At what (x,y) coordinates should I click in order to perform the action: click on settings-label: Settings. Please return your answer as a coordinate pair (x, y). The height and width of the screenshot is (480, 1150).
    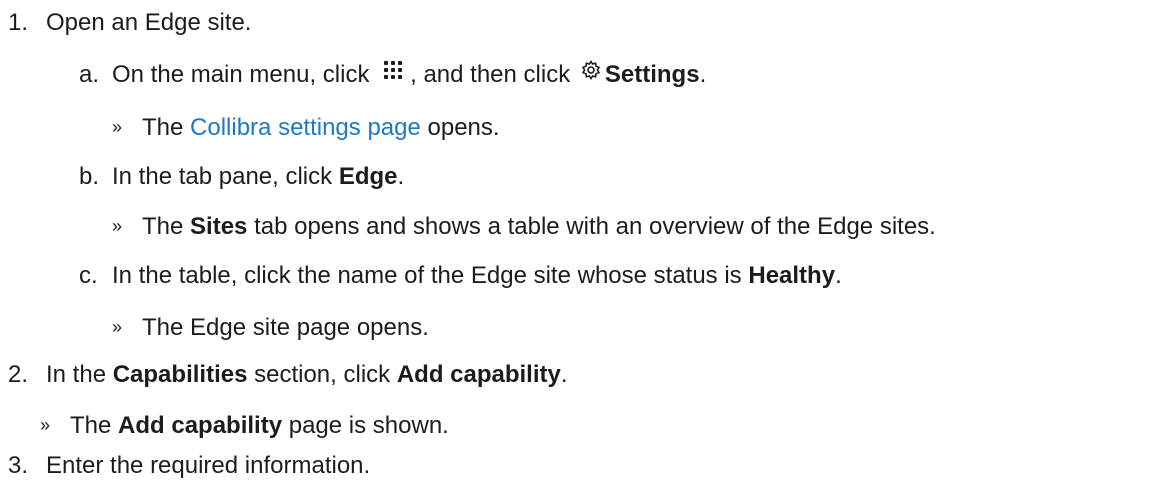
    Looking at the image, I should click on (652, 74).